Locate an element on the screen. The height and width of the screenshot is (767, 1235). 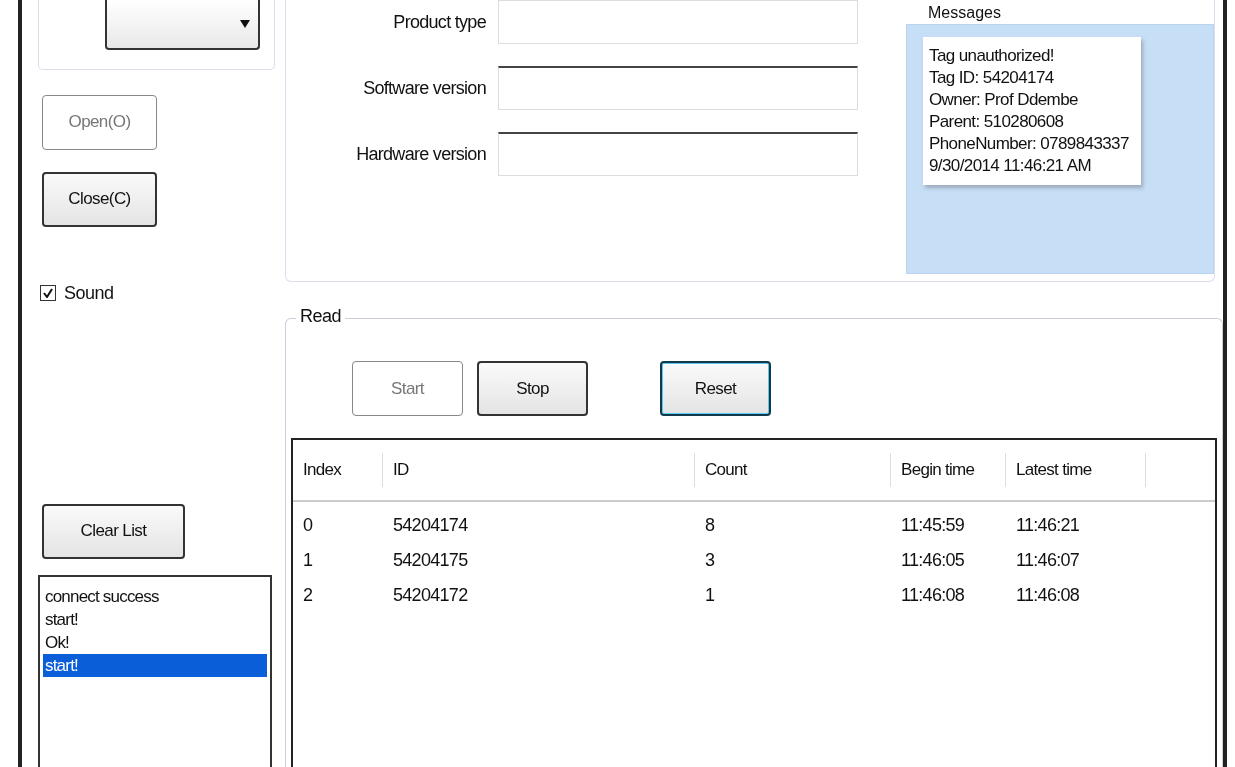
log-list: connect success start! Ok! start! is located at coordinates (155, 670).